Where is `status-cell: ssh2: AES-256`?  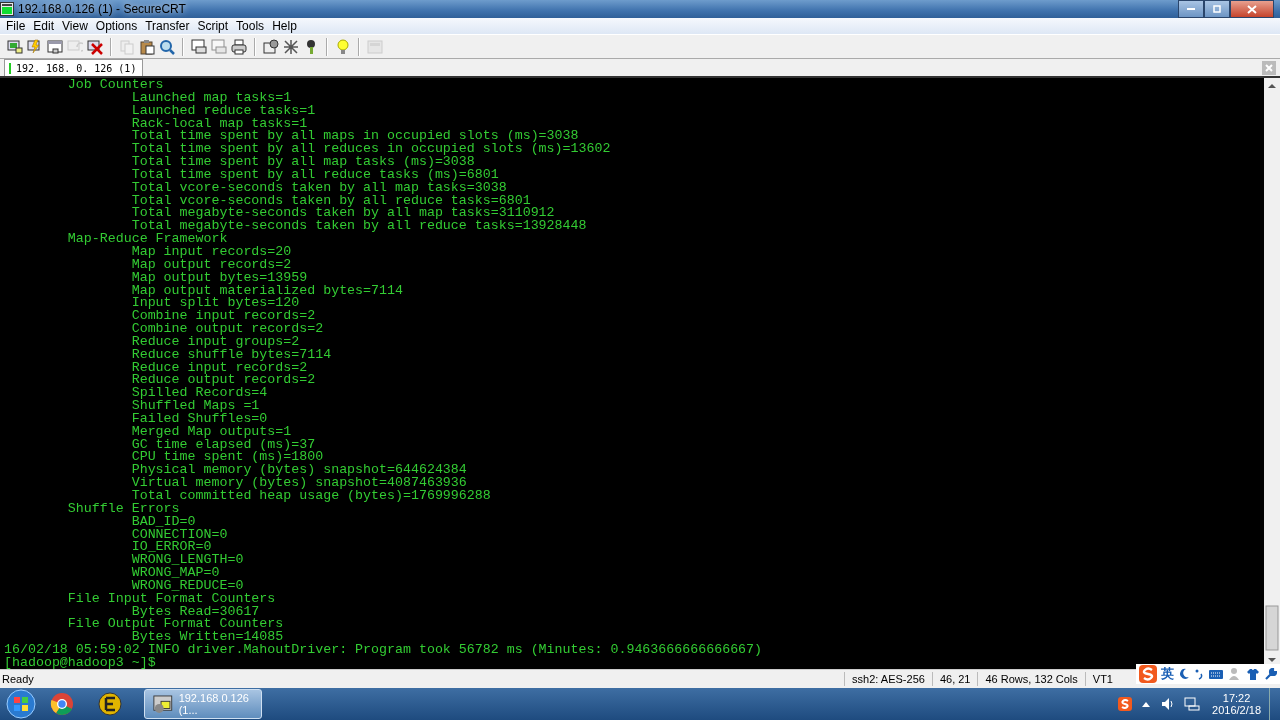 status-cell: ssh2: AES-256 is located at coordinates (888, 679).